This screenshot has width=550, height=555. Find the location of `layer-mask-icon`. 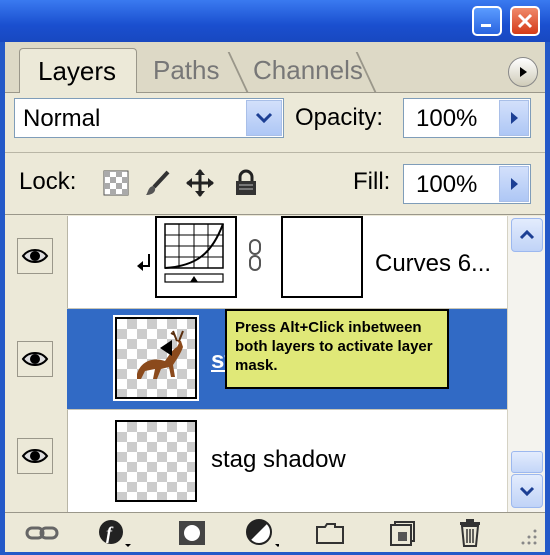

layer-mask-icon is located at coordinates (192, 533).